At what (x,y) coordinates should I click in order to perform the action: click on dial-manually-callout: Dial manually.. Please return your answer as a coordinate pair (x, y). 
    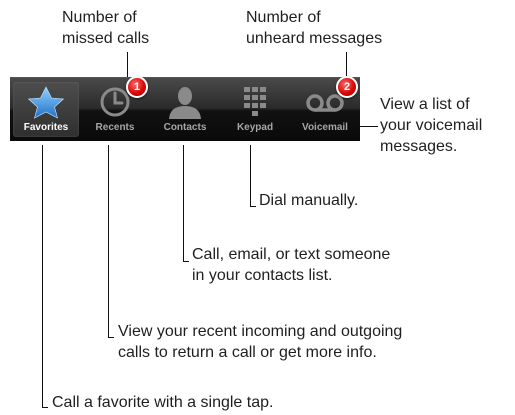
    Looking at the image, I should click on (309, 200).